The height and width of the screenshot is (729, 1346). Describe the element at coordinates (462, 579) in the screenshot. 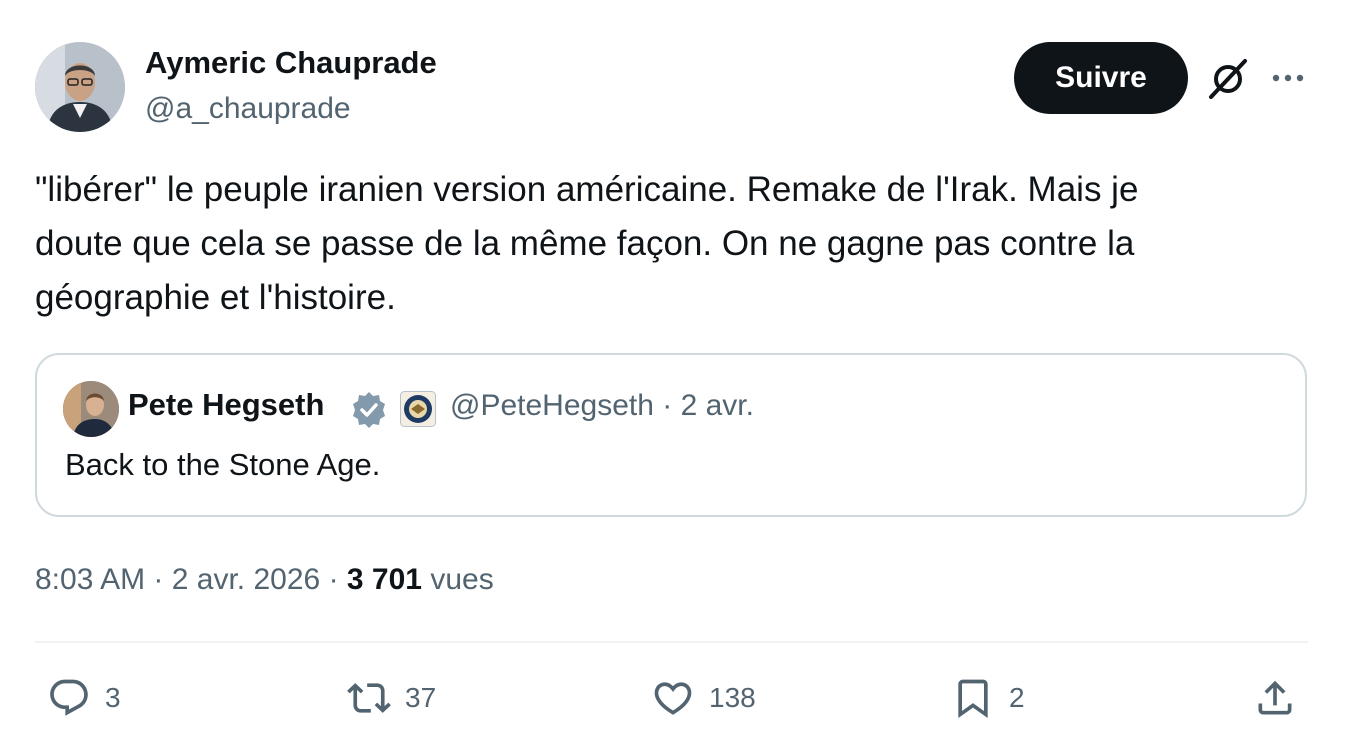

I see `views-label: vues` at that location.